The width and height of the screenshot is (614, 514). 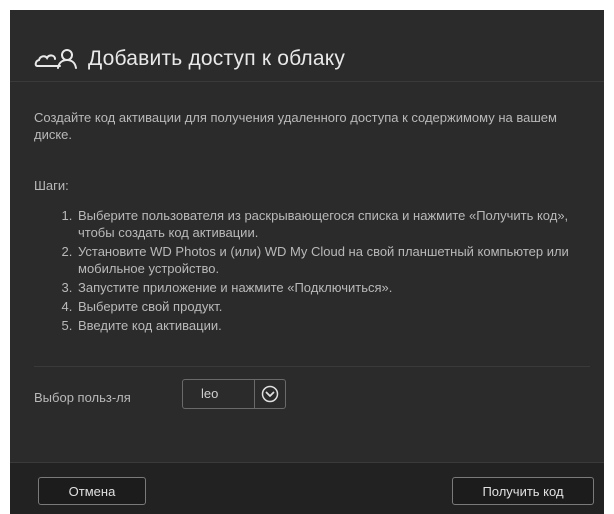 I want to click on step-item: Выберите свой продукт., so click(x=337, y=306).